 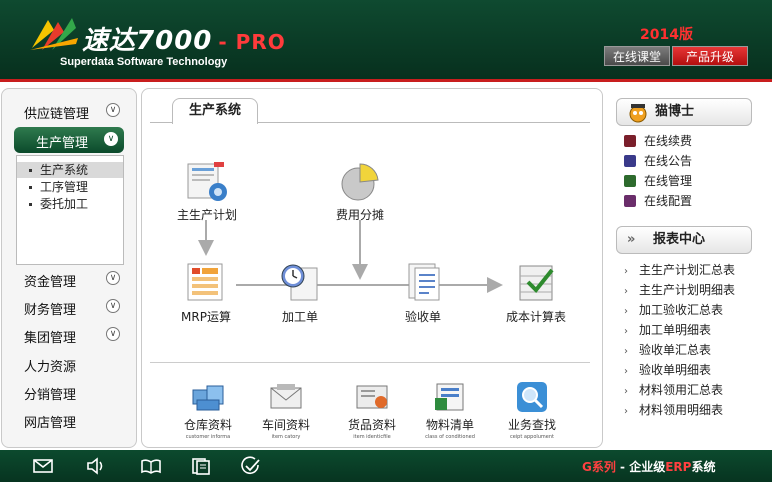 What do you see at coordinates (43, 466) in the screenshot?
I see `mail-icon` at bounding box center [43, 466].